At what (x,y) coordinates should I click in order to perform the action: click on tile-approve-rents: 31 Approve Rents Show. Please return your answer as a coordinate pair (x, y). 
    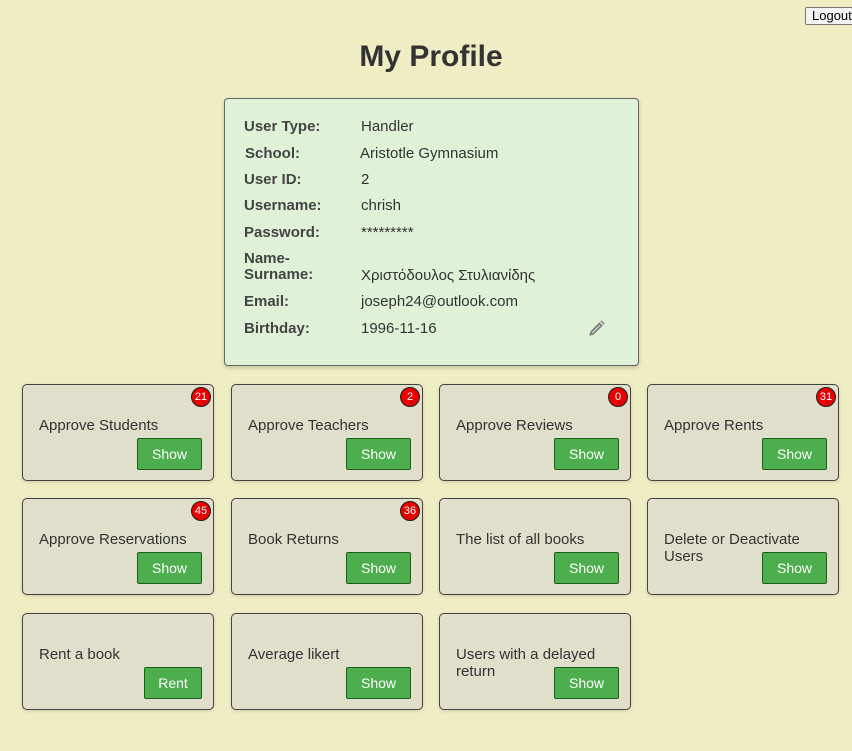
    Looking at the image, I should click on (743, 432).